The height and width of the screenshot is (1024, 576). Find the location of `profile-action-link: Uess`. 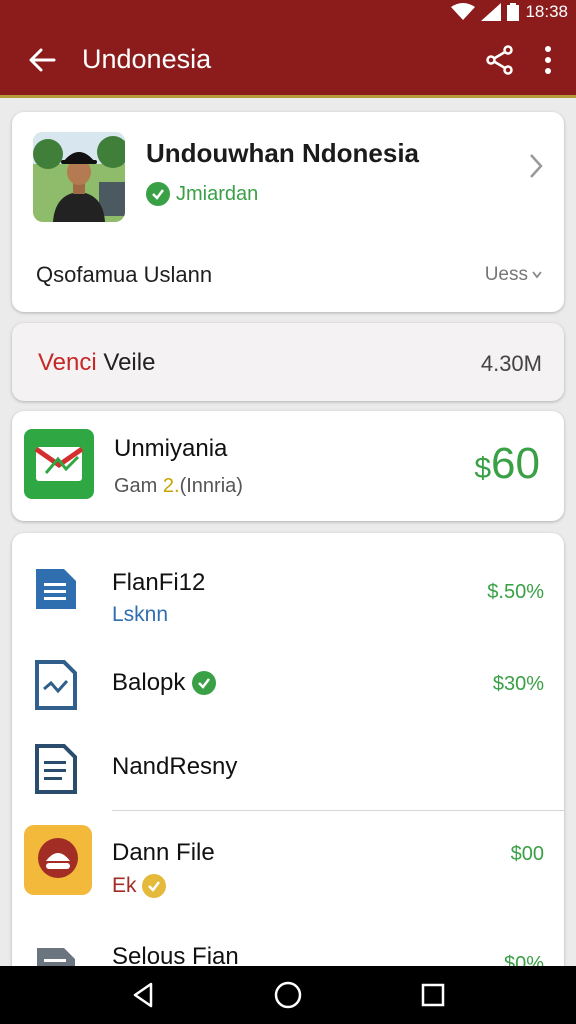

profile-action-link: Uess is located at coordinates (513, 275).